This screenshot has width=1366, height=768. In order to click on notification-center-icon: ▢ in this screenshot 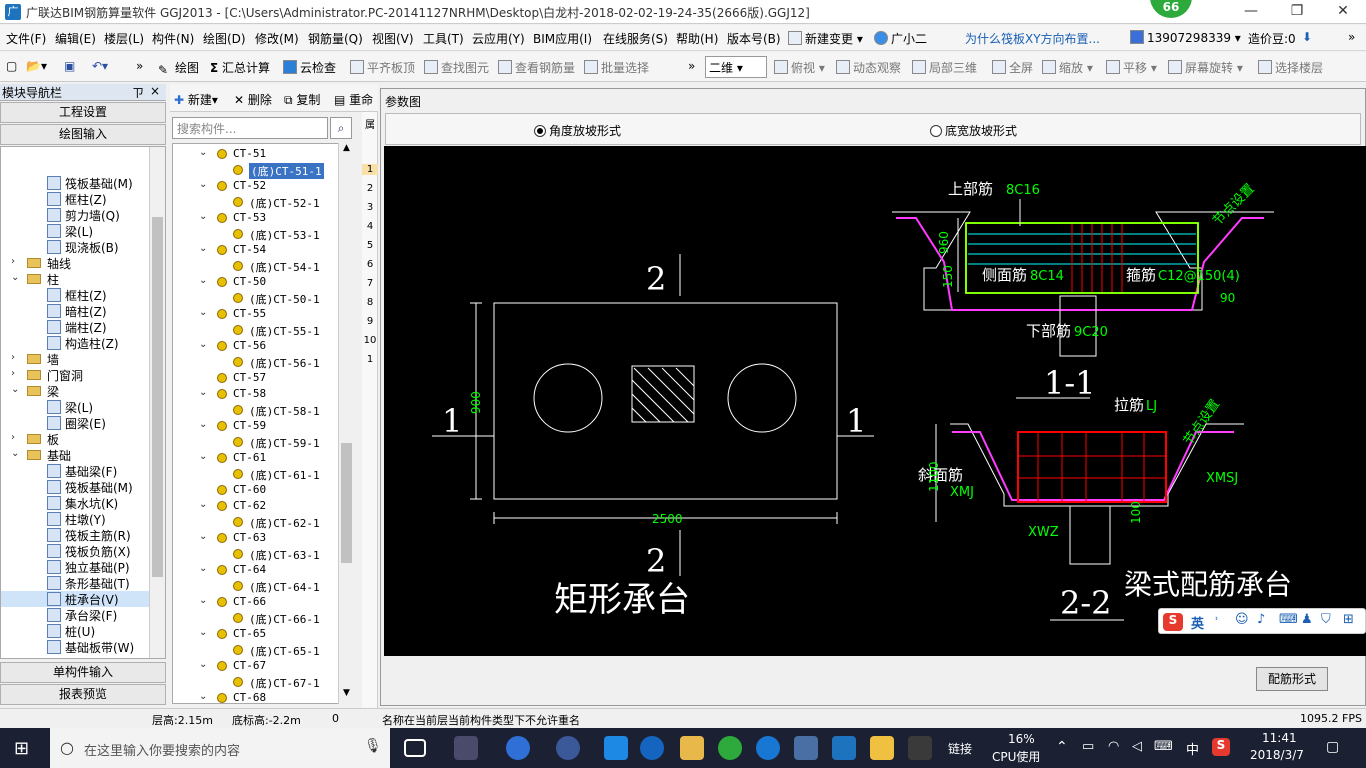, I will do `click(1332, 747)`.